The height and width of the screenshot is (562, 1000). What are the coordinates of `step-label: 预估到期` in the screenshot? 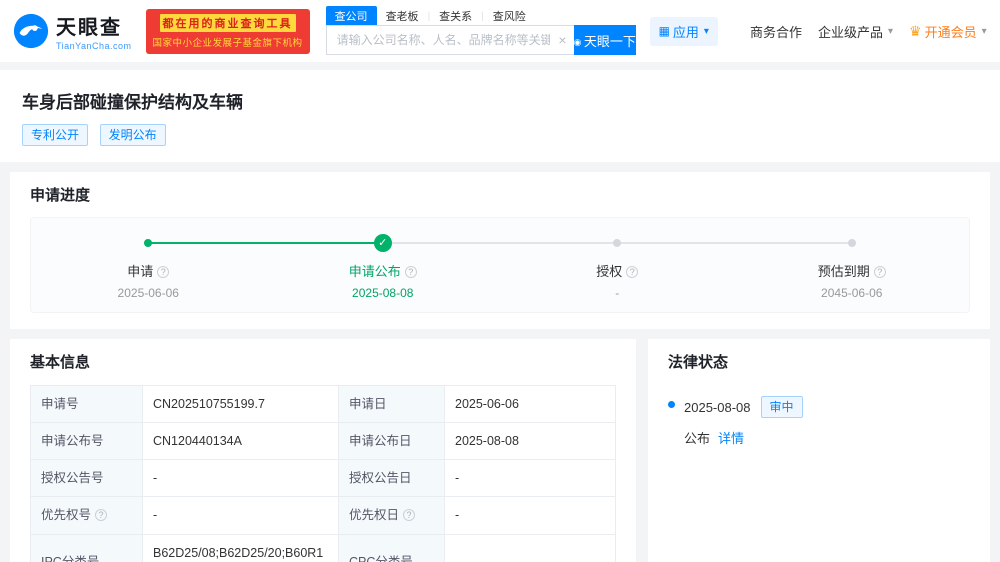 It's located at (843, 271).